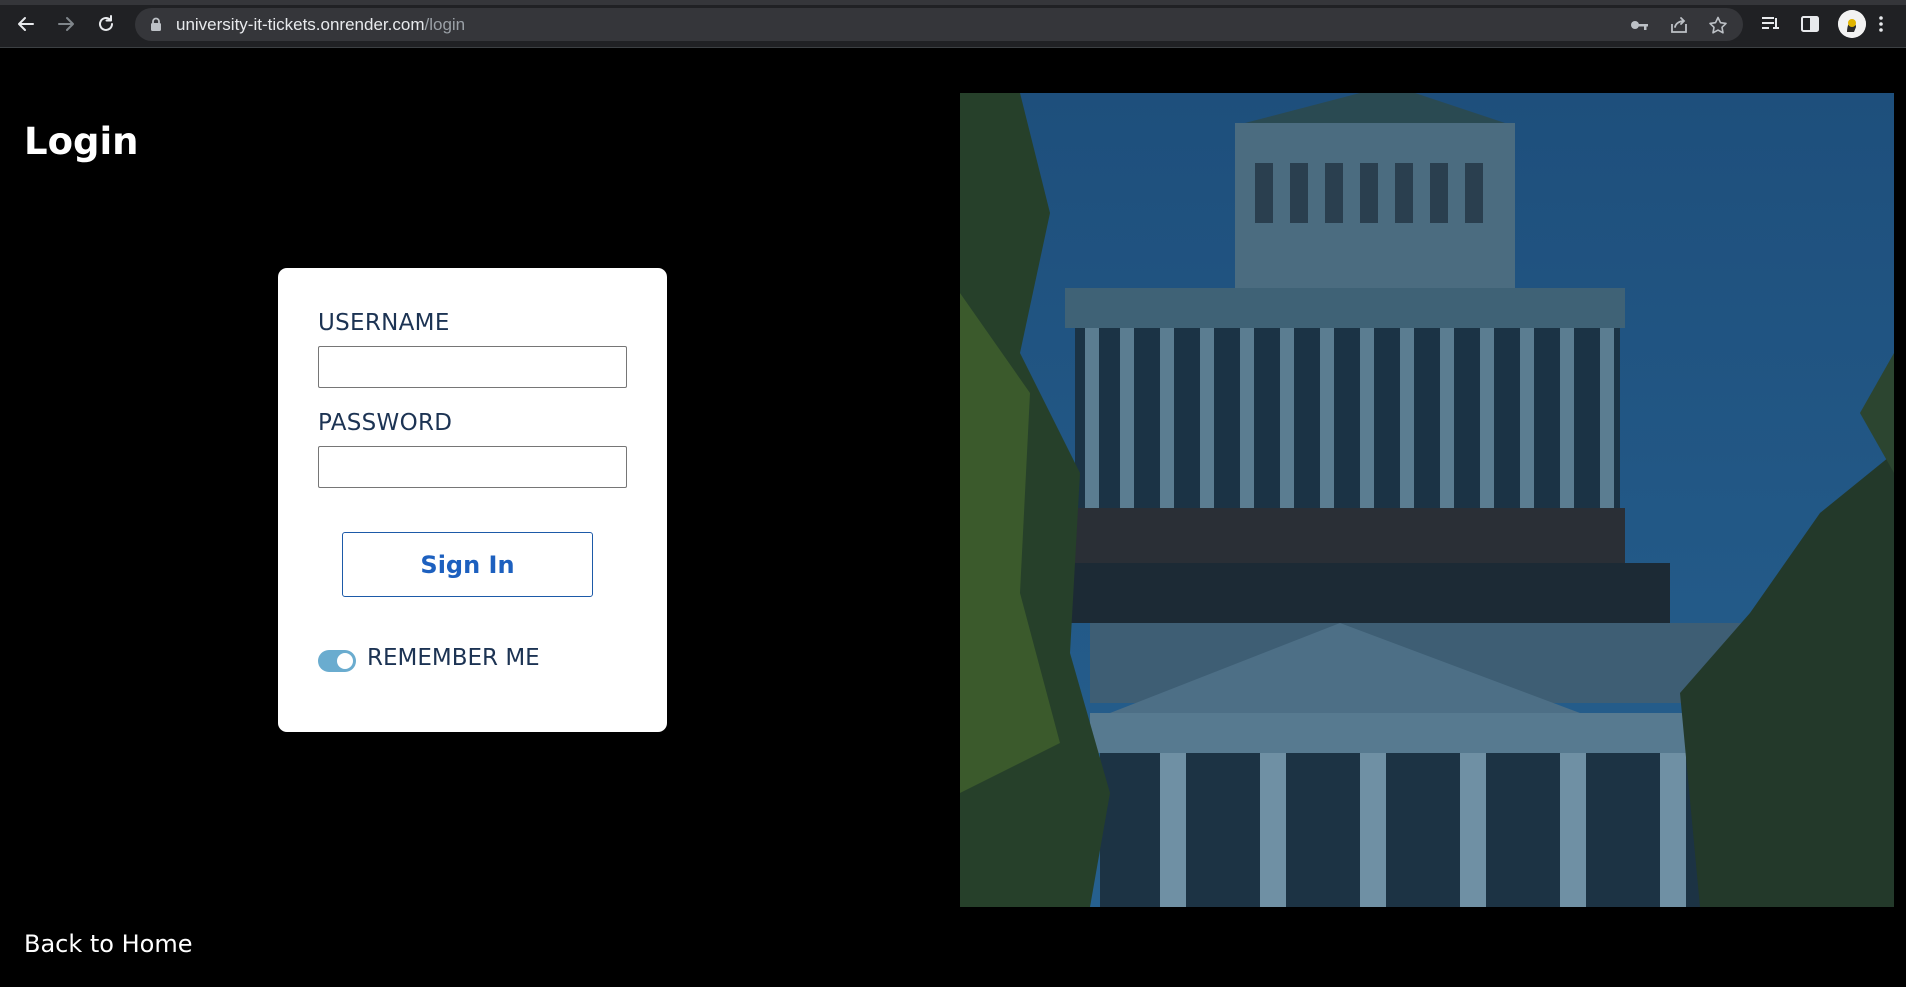 The width and height of the screenshot is (1906, 987). What do you see at coordinates (108, 944) in the screenshot?
I see `back-to-home-link: Back to Home` at bounding box center [108, 944].